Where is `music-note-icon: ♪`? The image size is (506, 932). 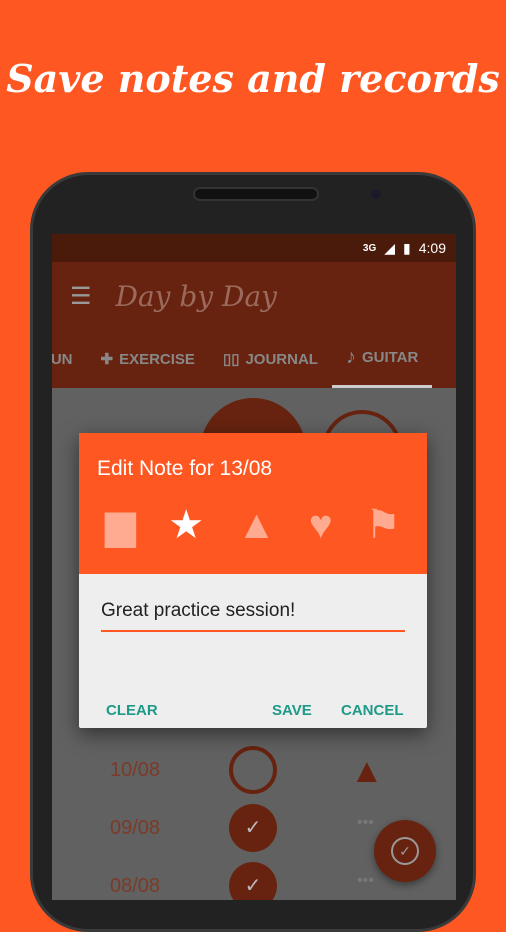
music-note-icon: ♪ is located at coordinates (350, 357).